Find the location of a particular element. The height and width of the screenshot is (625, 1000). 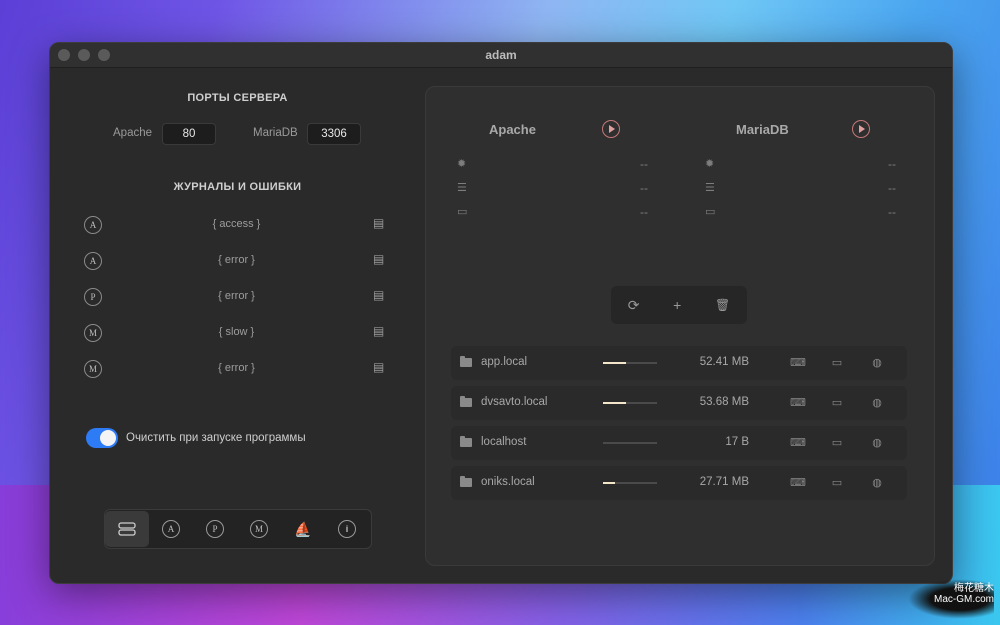

site-name: localhost is located at coordinates (504, 442).